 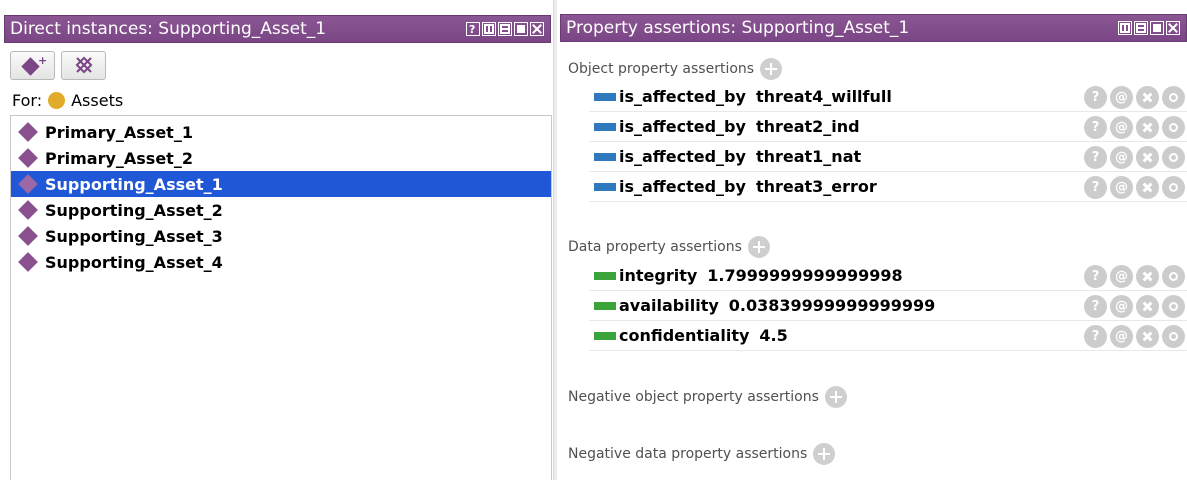 What do you see at coordinates (58, 65) in the screenshot?
I see `instances-toolbar: +` at bounding box center [58, 65].